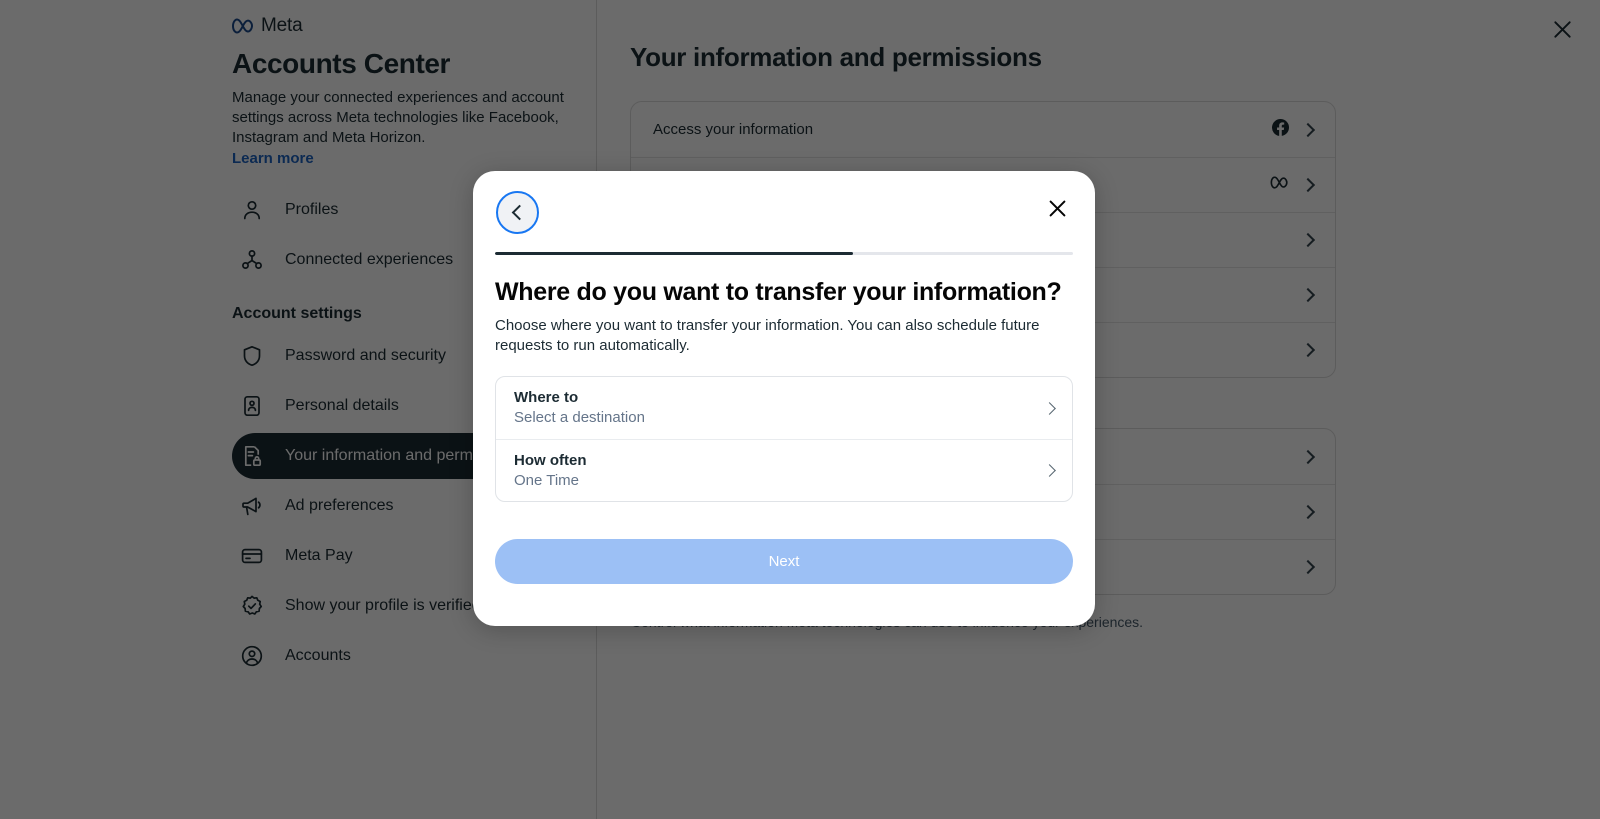  I want to click on dialog-header, so click(784, 211).